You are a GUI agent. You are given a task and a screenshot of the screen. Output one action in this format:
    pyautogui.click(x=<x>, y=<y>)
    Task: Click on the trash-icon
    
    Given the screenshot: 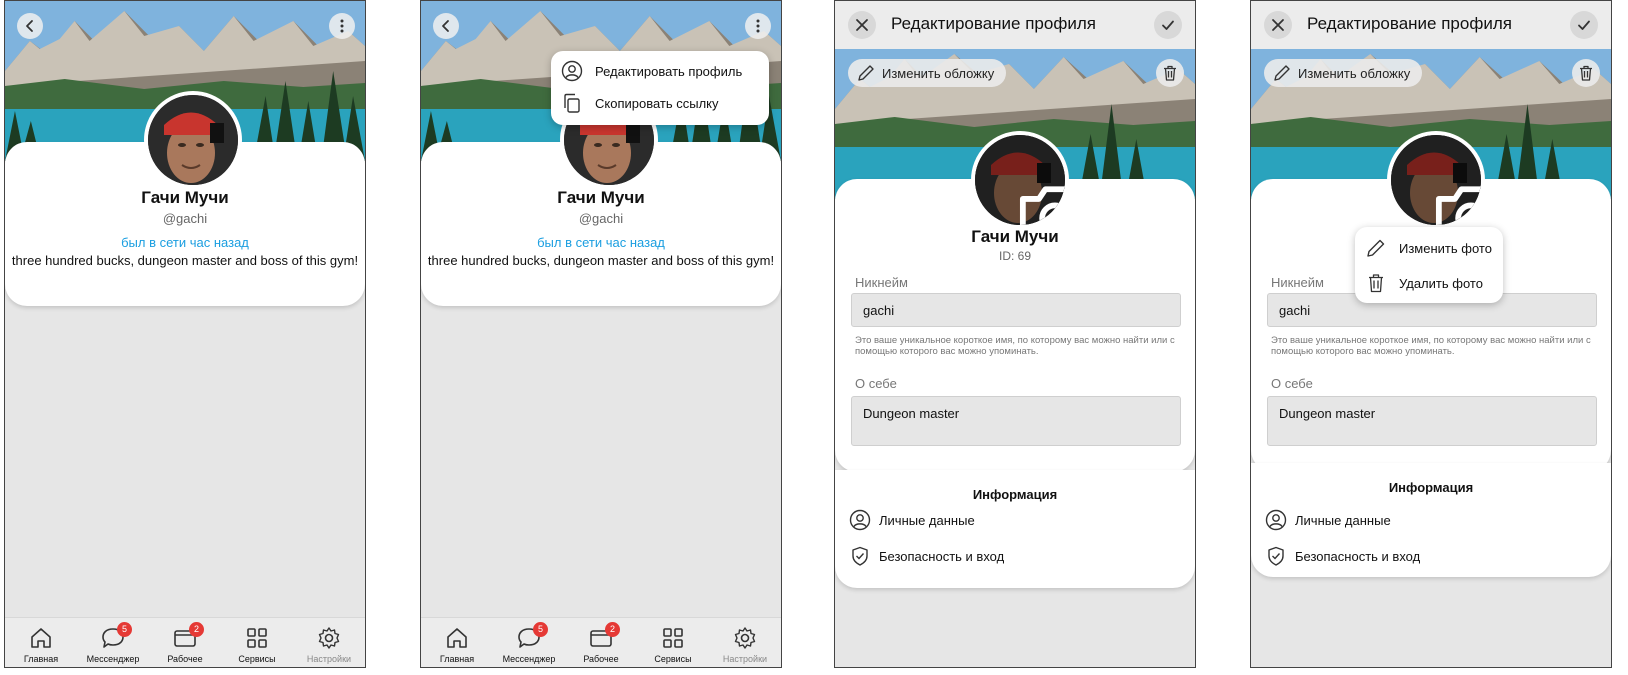 What is the action you would take?
    pyautogui.click(x=1586, y=73)
    